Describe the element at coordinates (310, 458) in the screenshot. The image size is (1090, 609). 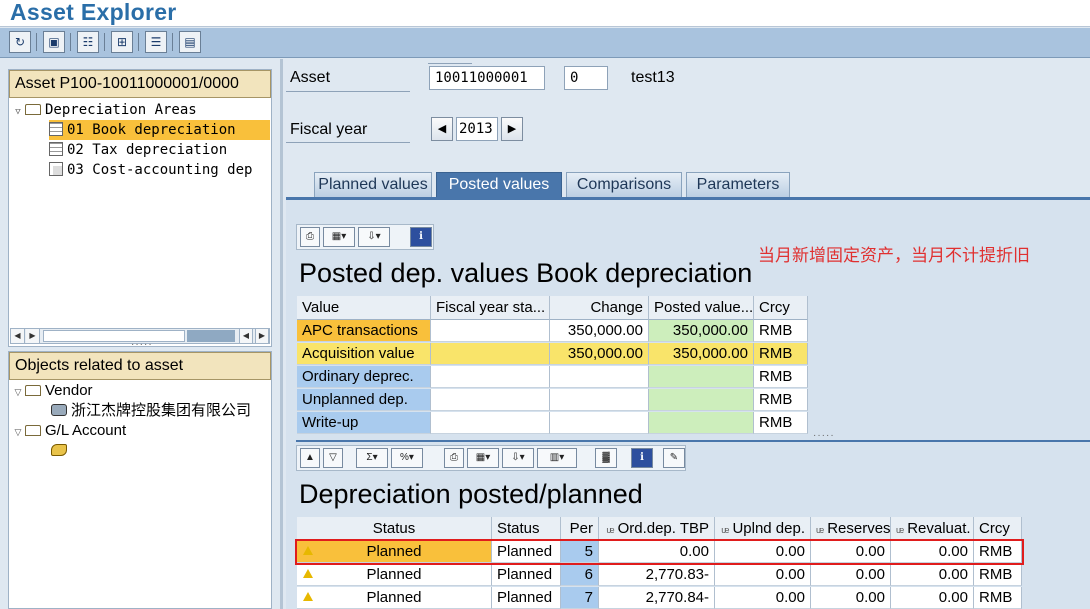
I see `sort-ascending-icon: ▲` at that location.